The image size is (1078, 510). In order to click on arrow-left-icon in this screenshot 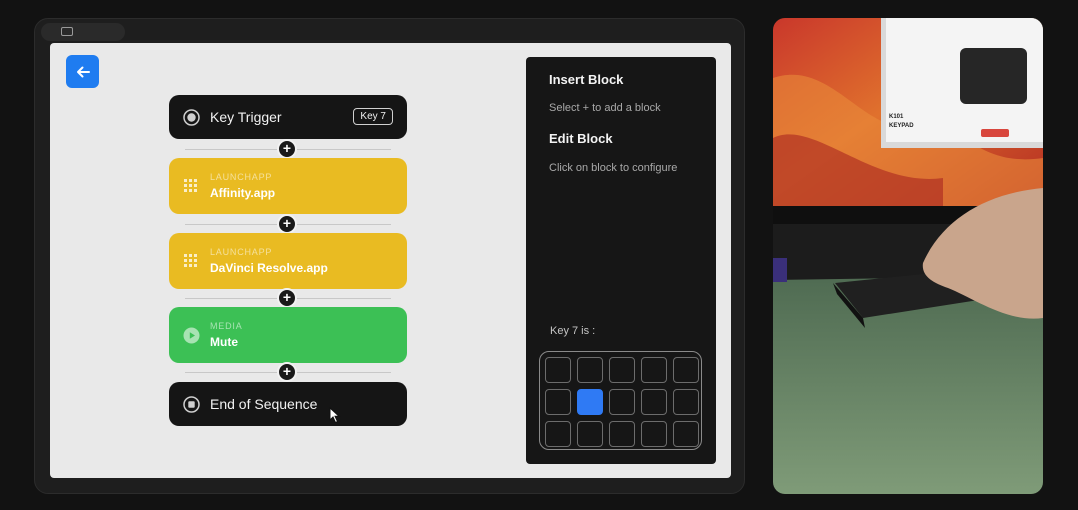, I will do `click(83, 71)`.